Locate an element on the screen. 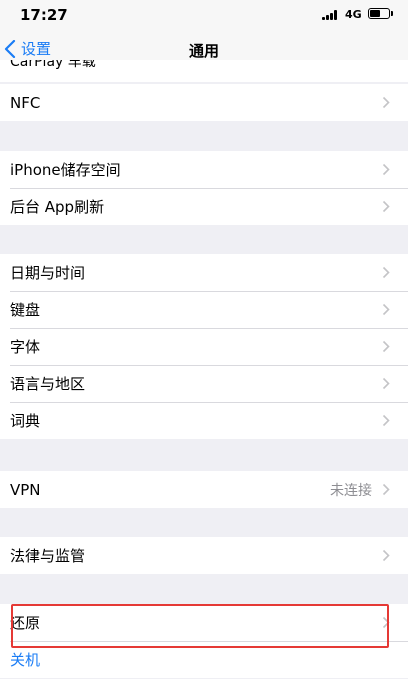  list-item-background-app-refresh: 后台 App刷新 is located at coordinates (204, 206).